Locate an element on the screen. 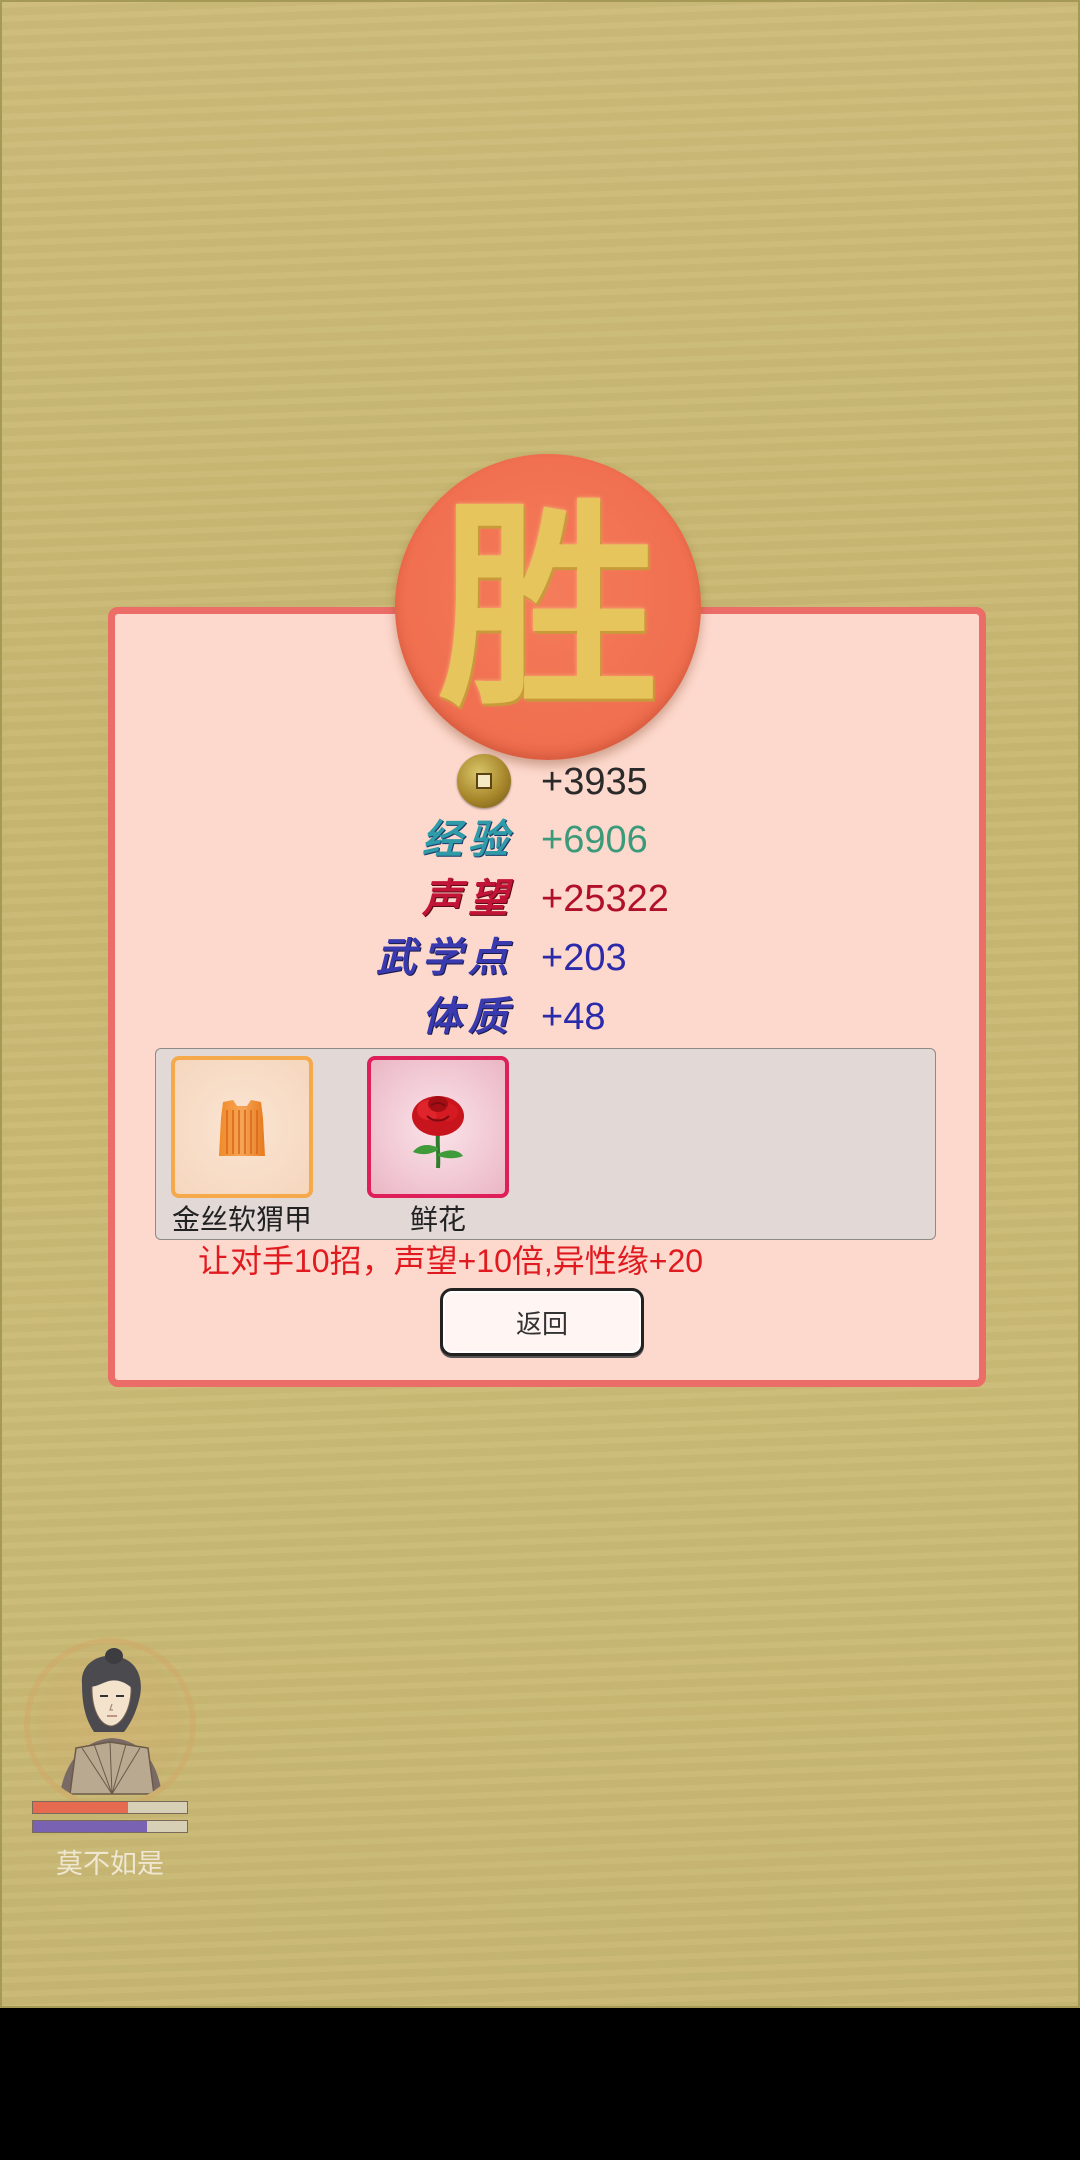  rose-flower-icon is located at coordinates (438, 1132).